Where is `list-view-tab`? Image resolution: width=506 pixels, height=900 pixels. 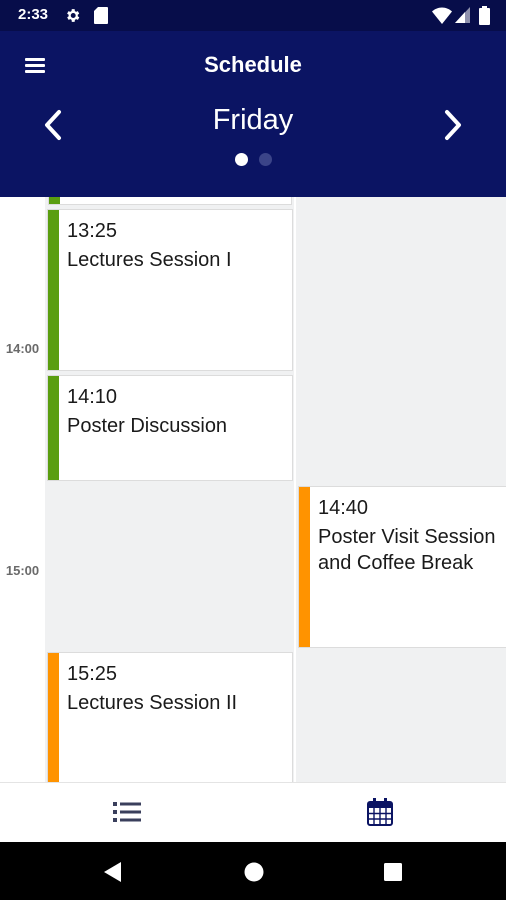 list-view-tab is located at coordinates (126, 813).